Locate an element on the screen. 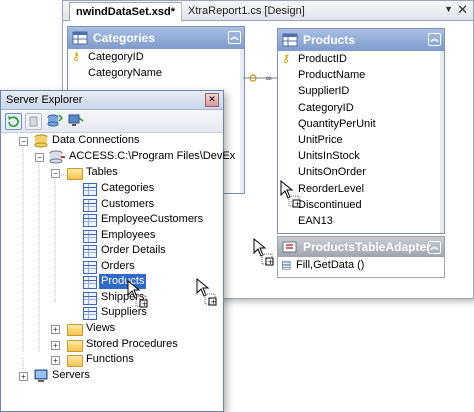  server-explorer-title: Server Explorer is located at coordinates (44, 100).